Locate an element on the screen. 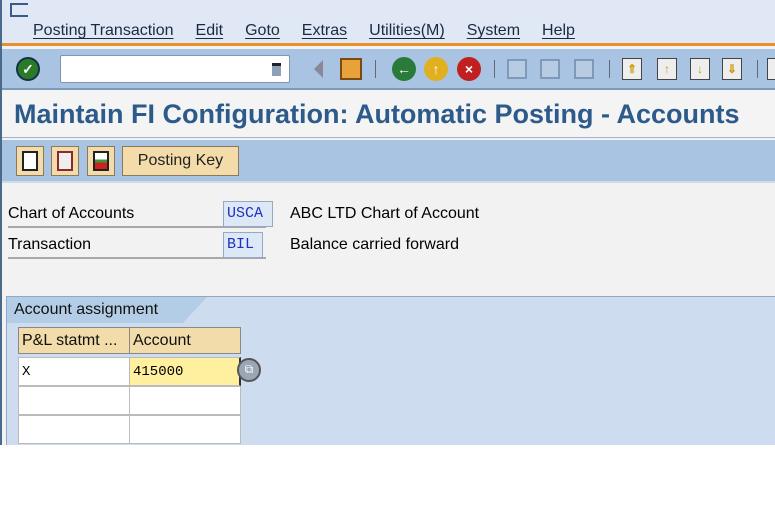 This screenshot has height=512, width=775. posting-key-button: Posting Key is located at coordinates (180, 161).